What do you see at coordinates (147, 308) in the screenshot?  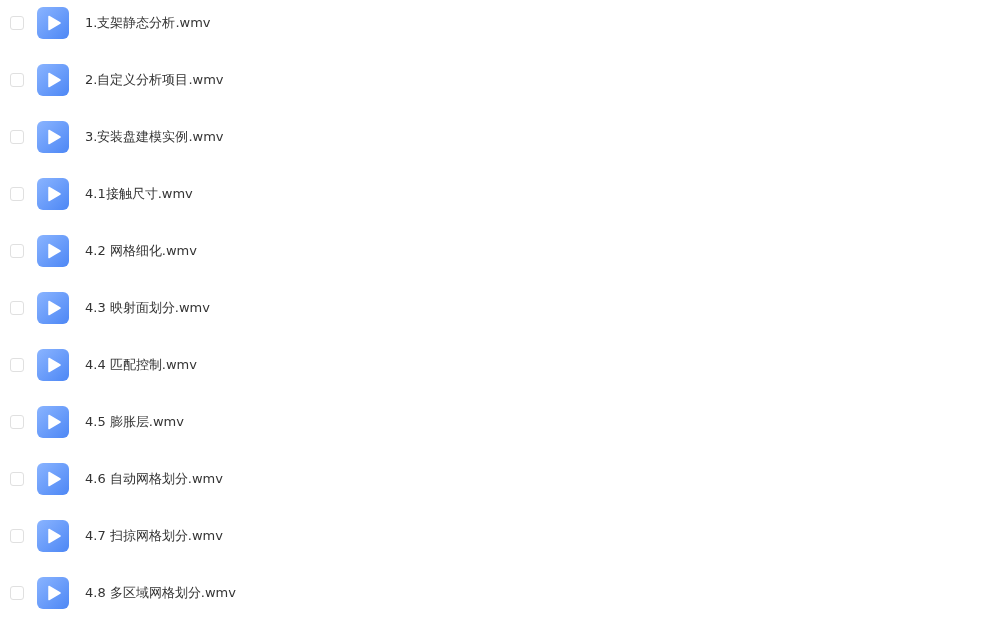 I see `file-name: 4.3 映射面划分.wmv` at bounding box center [147, 308].